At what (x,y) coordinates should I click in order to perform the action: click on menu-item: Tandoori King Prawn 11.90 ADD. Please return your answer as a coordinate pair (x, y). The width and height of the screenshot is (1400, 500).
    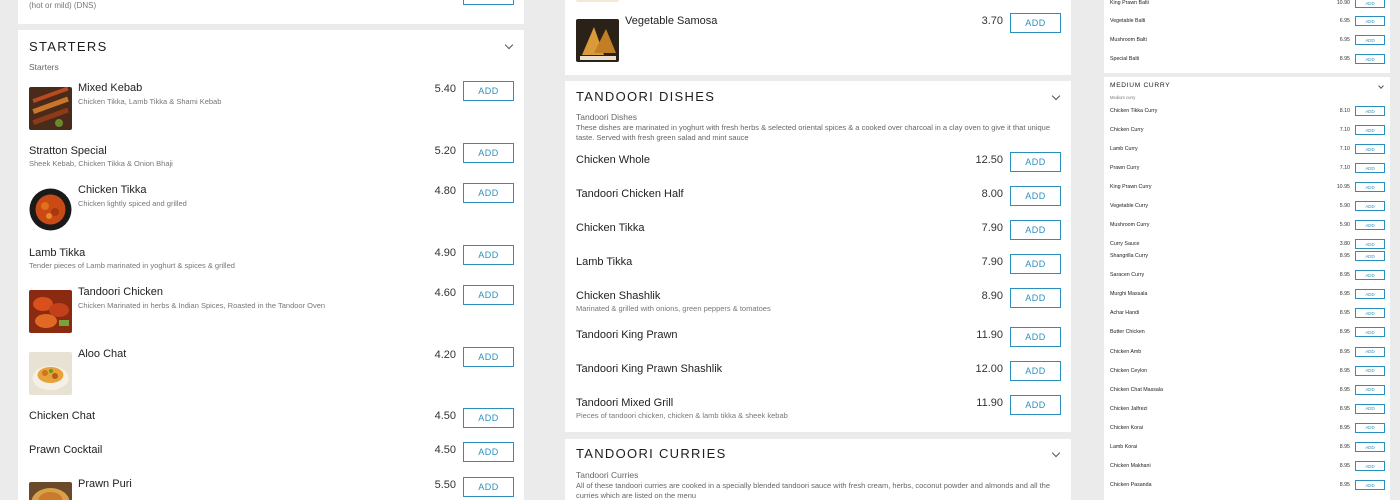
    Looking at the image, I should click on (818, 339).